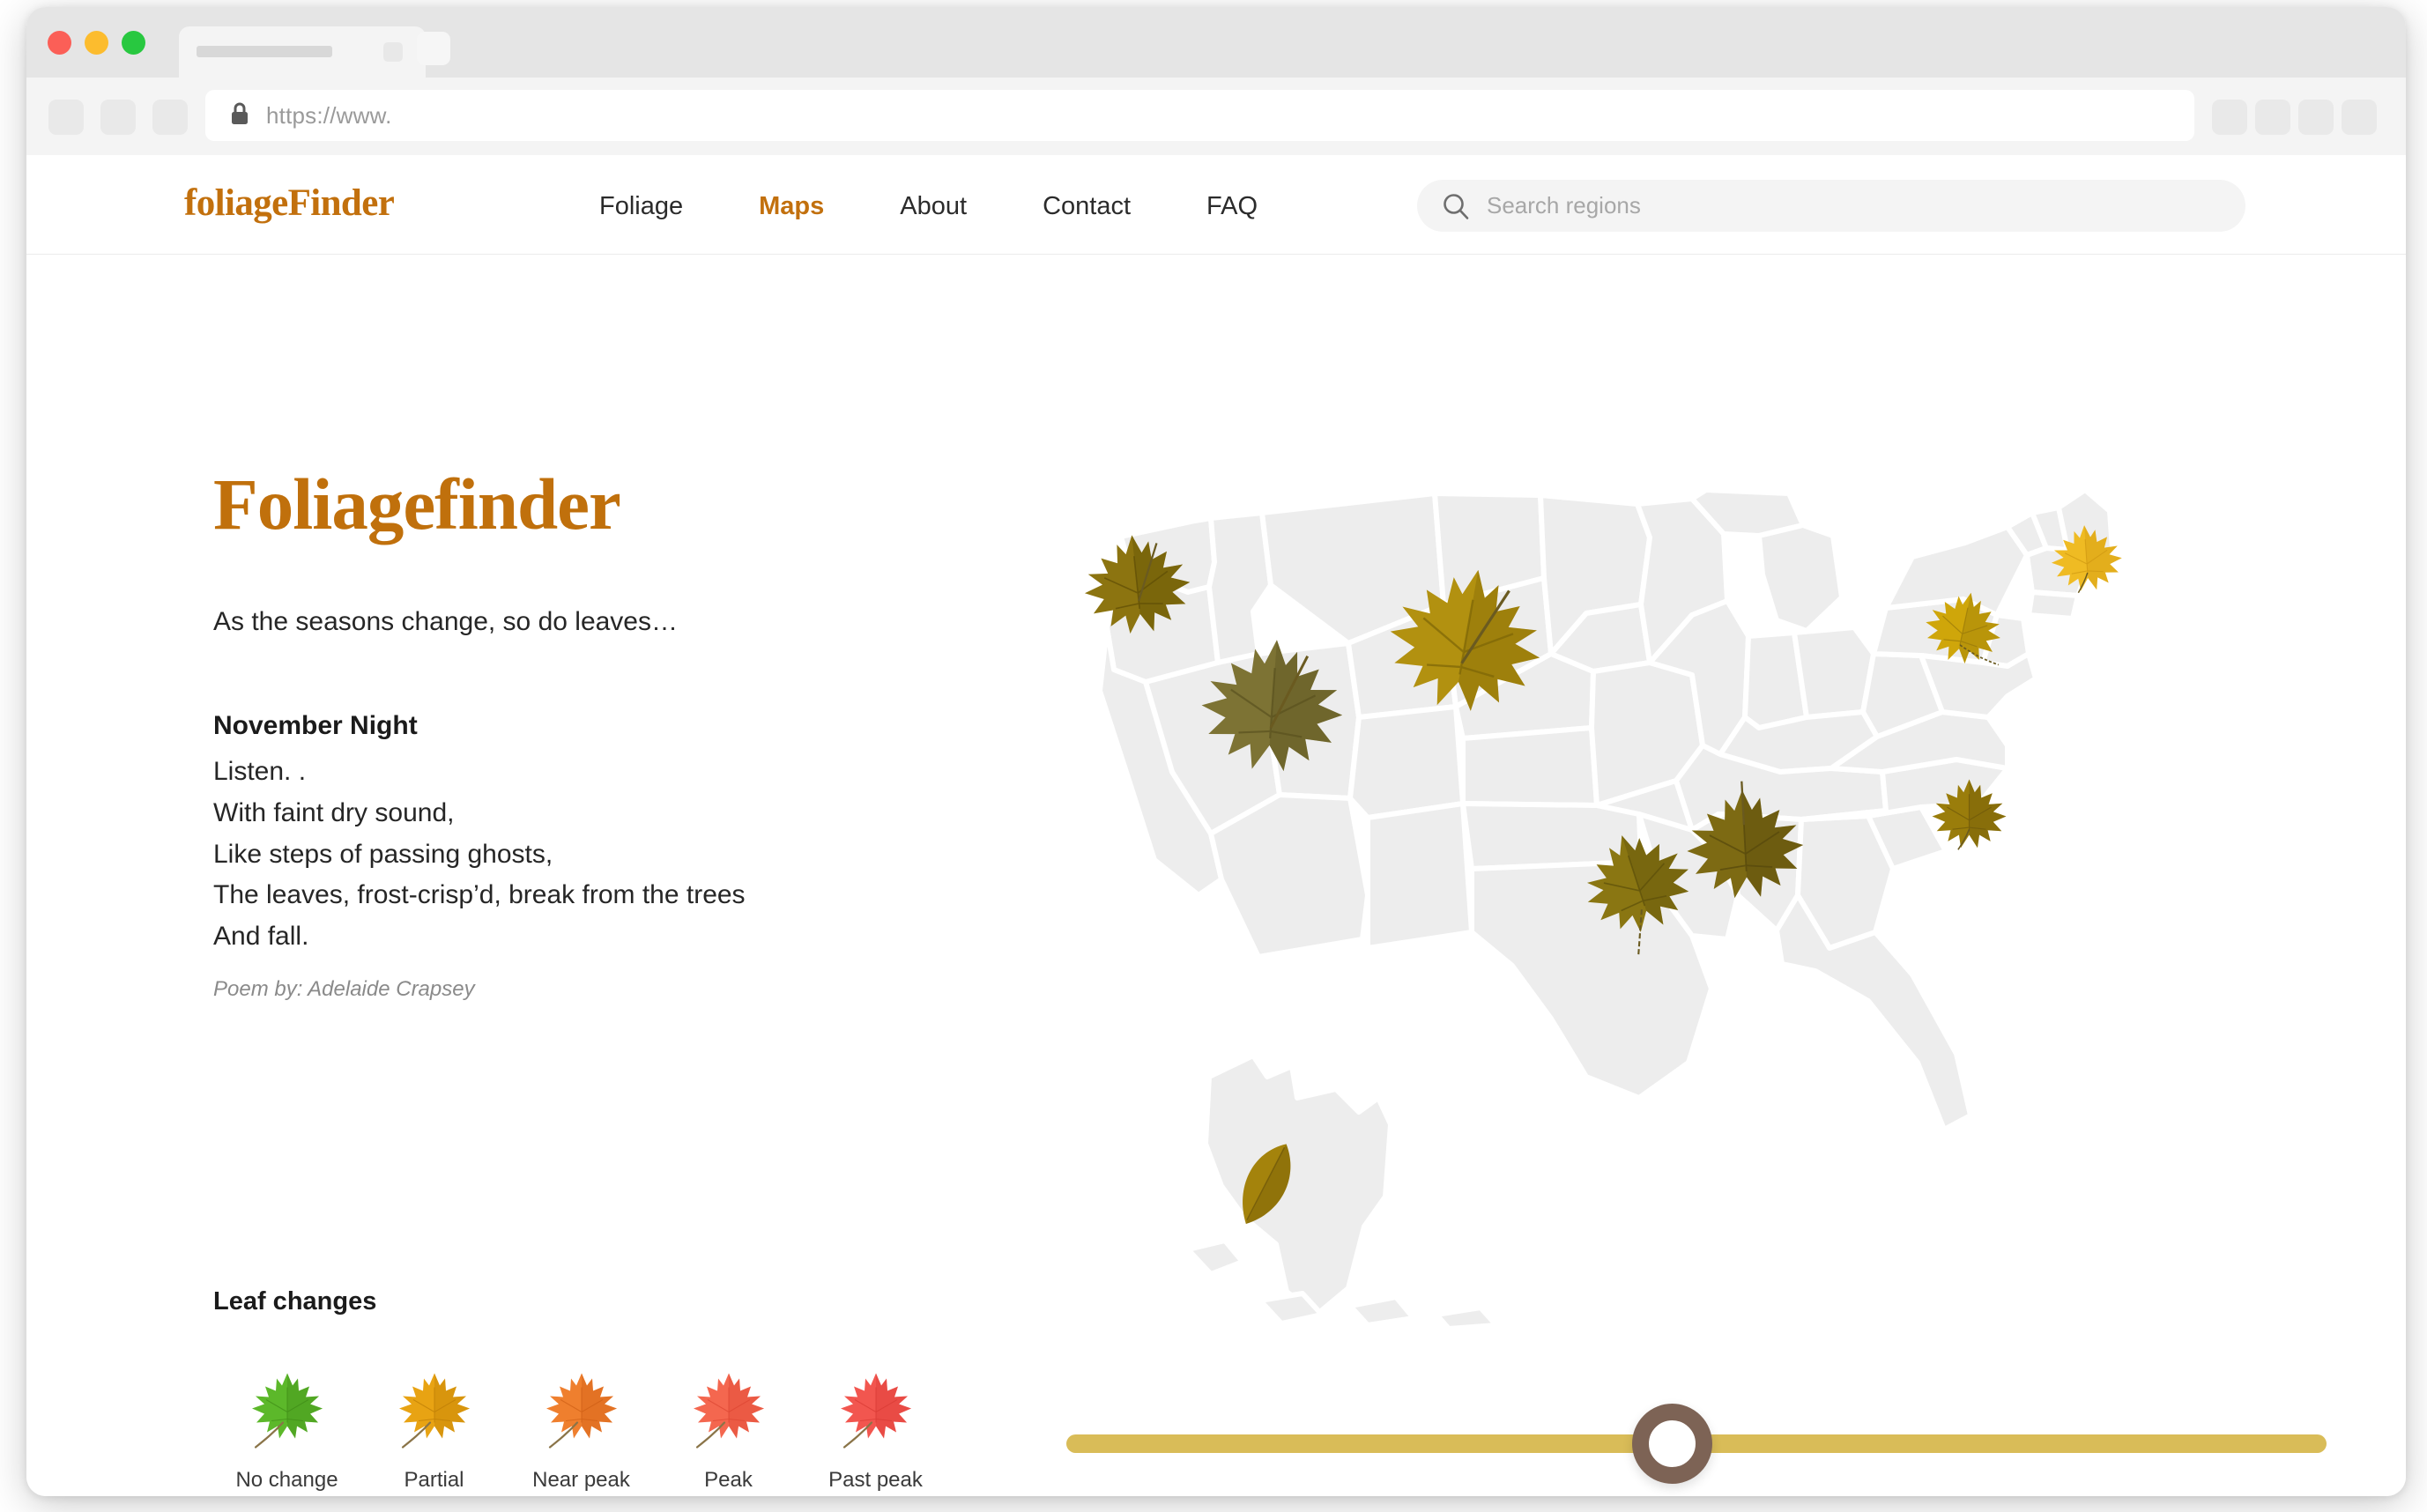 The height and width of the screenshot is (1512, 2427). I want to click on legend-item-label: Near peak, so click(581, 1480).